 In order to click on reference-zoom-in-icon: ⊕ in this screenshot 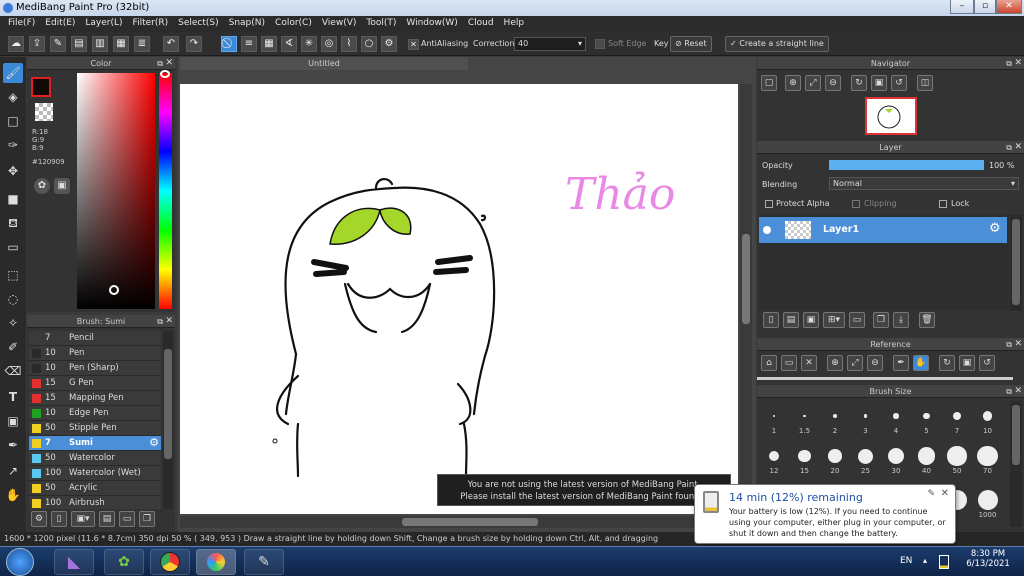, I will do `click(835, 363)`.